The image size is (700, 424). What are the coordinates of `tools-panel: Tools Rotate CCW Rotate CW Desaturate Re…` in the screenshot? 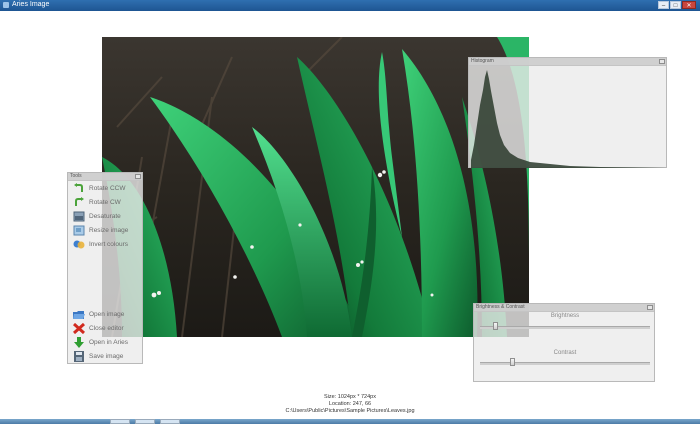 It's located at (105, 268).